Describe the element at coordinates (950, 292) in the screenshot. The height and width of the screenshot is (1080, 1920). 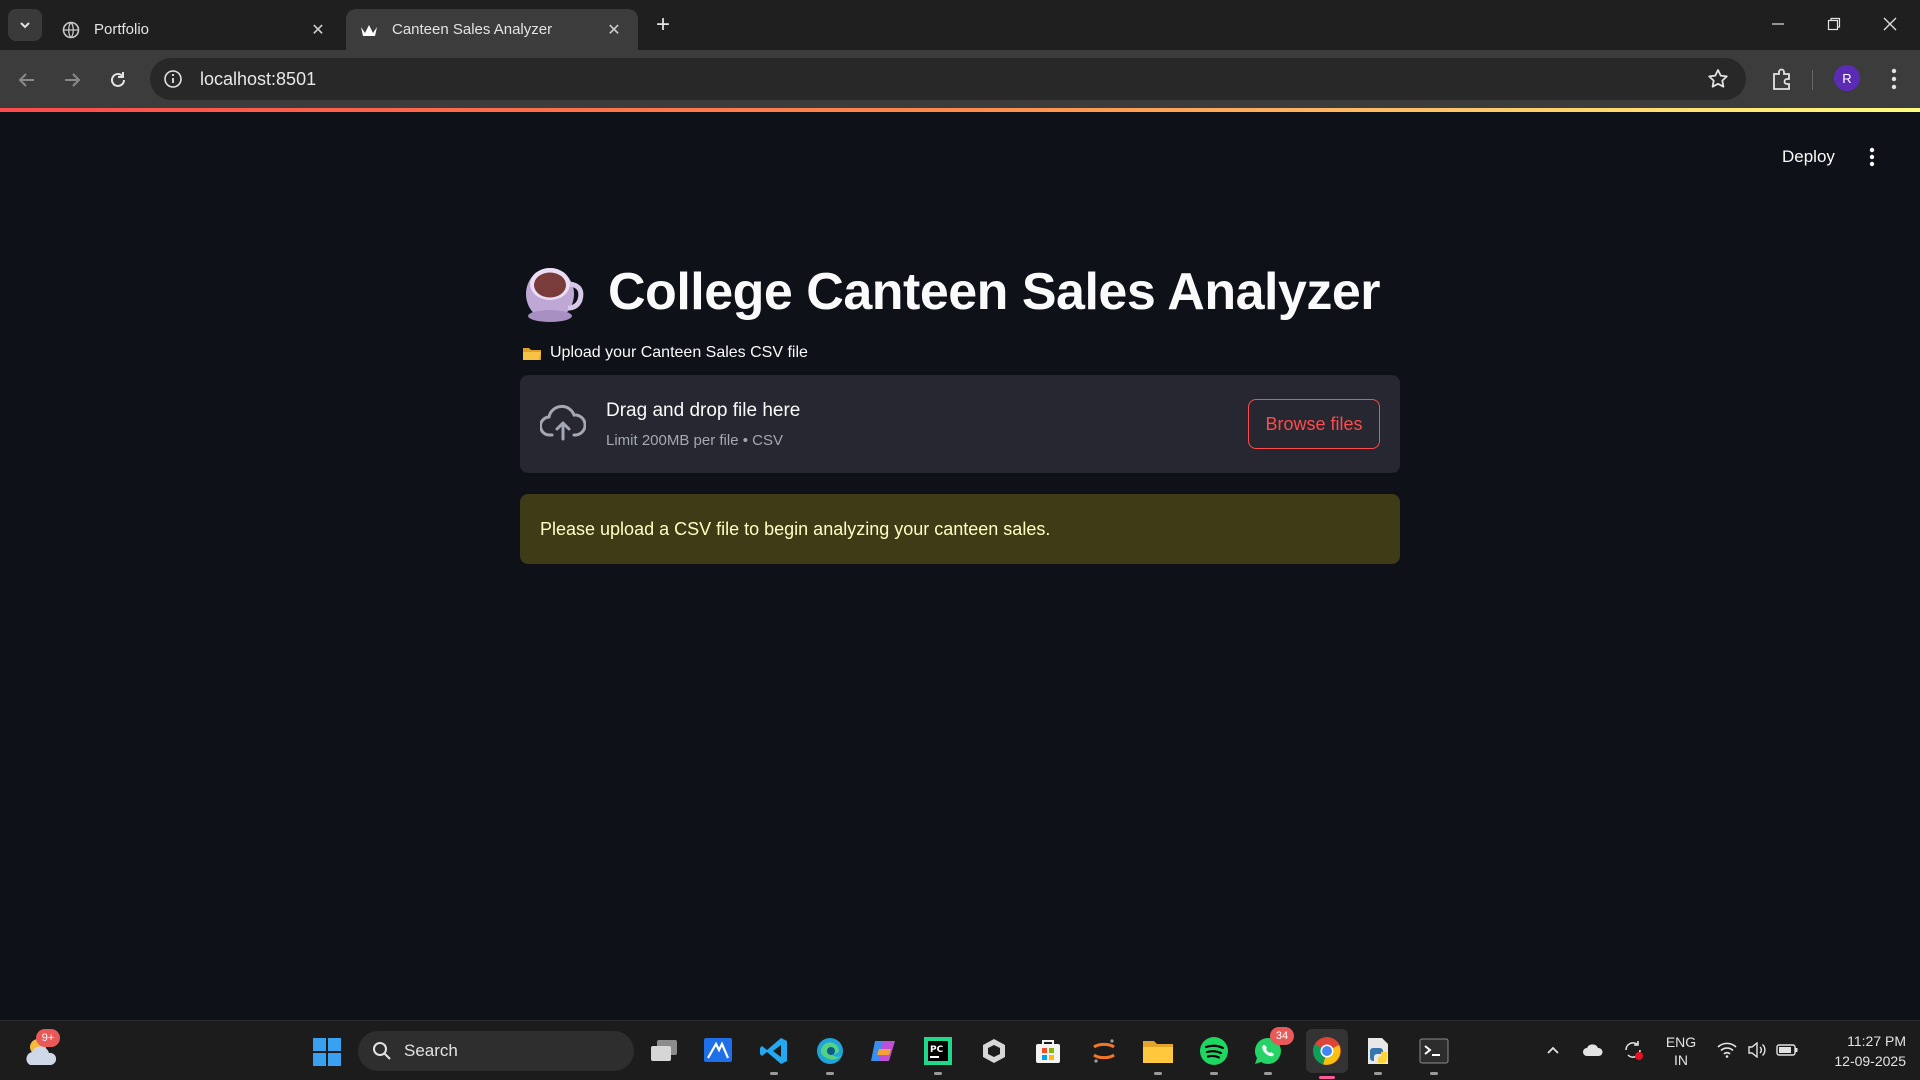
I see `page-title-row: College Canteen Sales Analyzer` at that location.